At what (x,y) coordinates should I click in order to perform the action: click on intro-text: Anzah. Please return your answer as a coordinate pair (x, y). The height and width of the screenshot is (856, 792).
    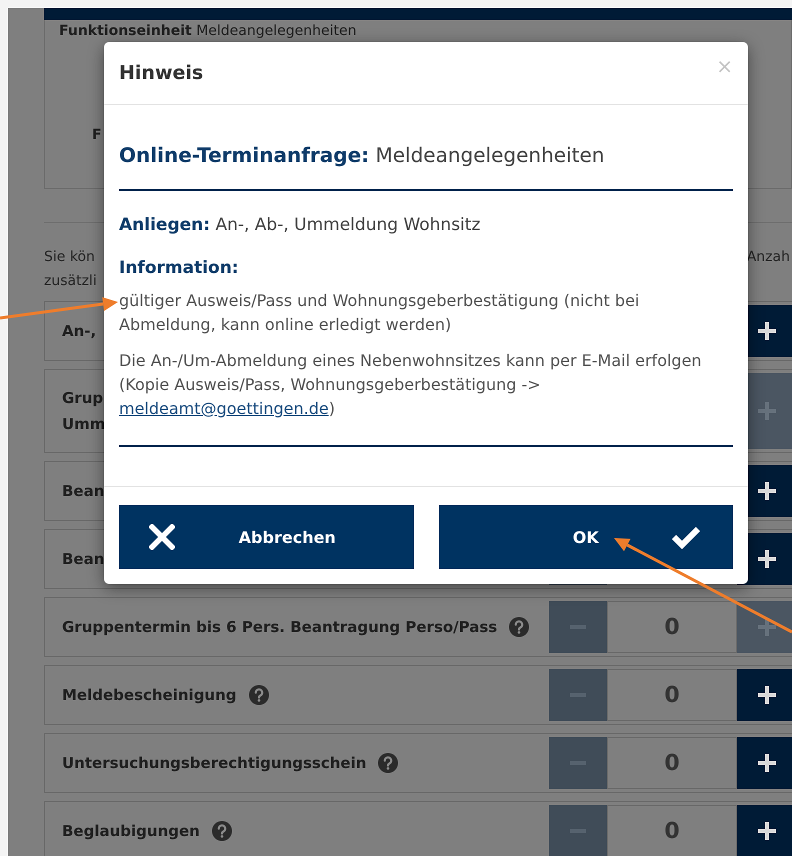
    Looking at the image, I should click on (768, 257).